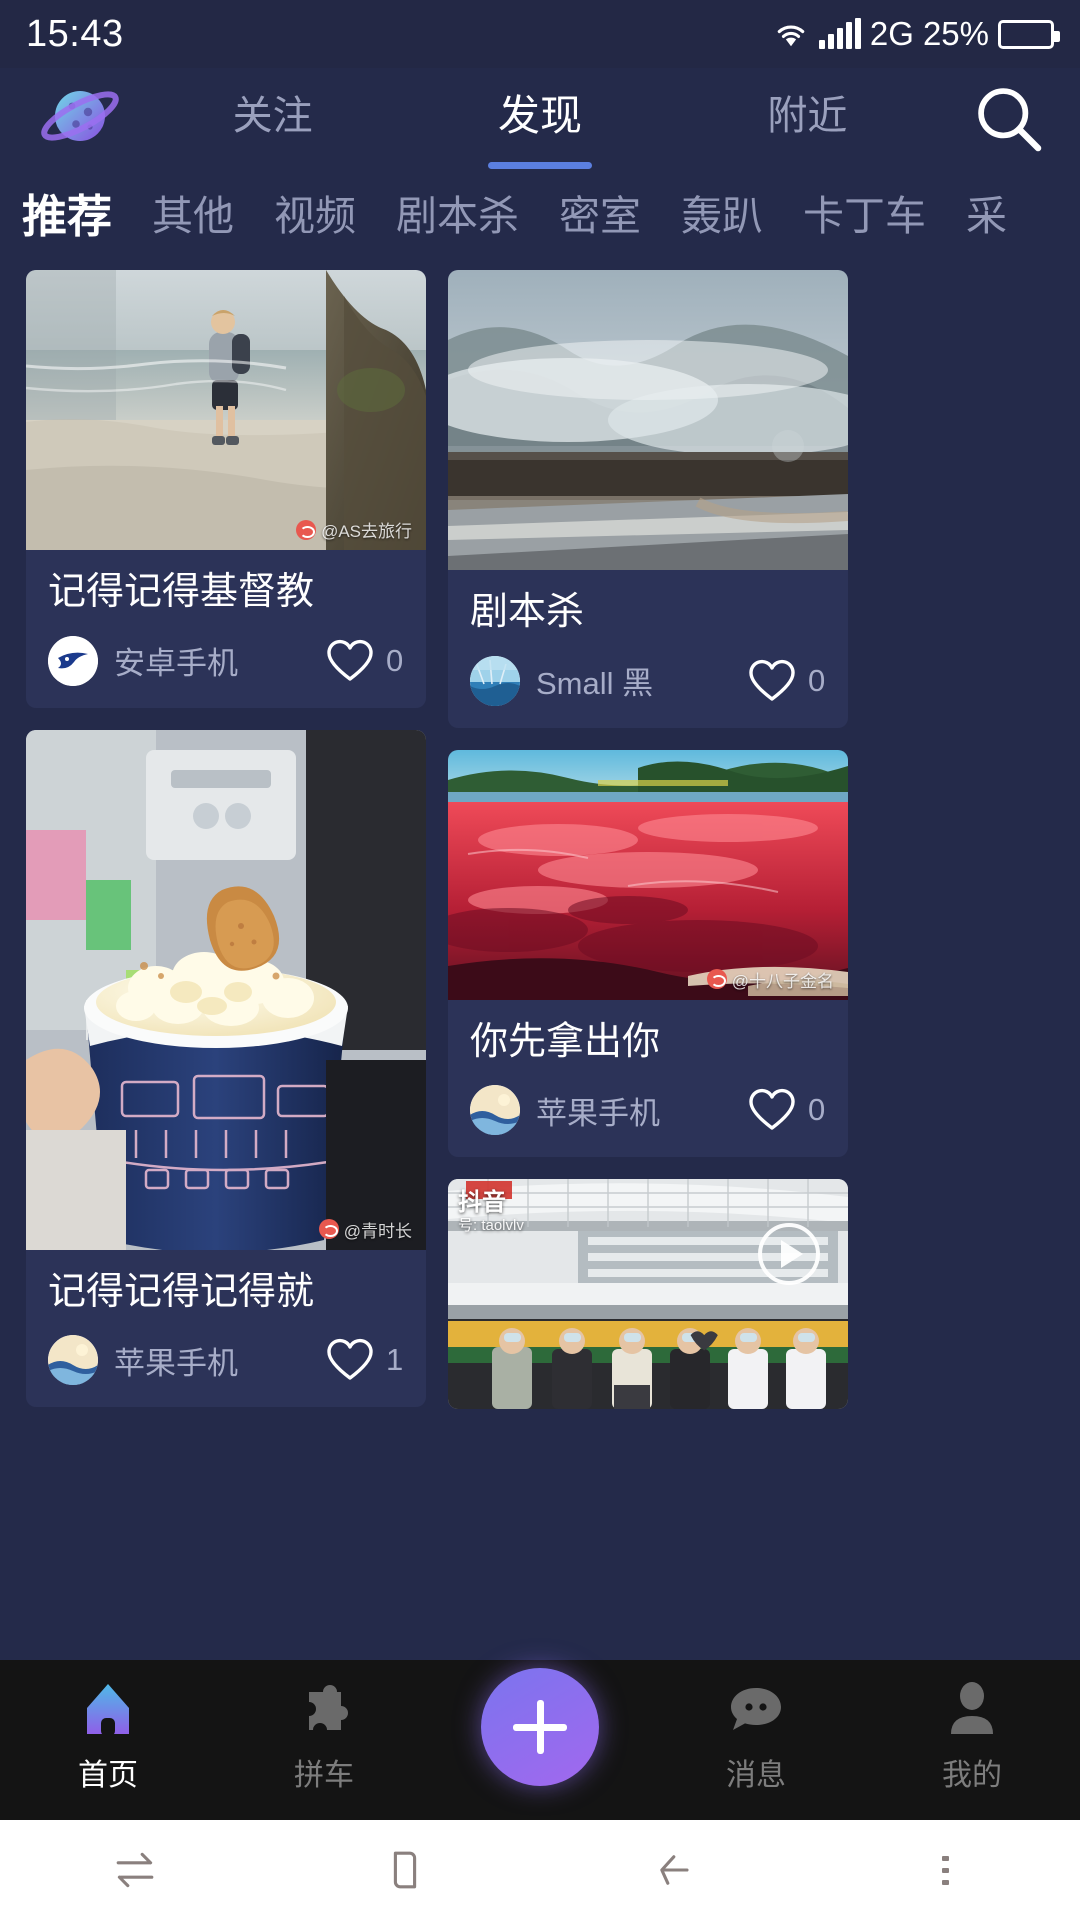 This screenshot has height=1920, width=1080. Describe the element at coordinates (789, 1254) in the screenshot. I see `play-icon` at that location.